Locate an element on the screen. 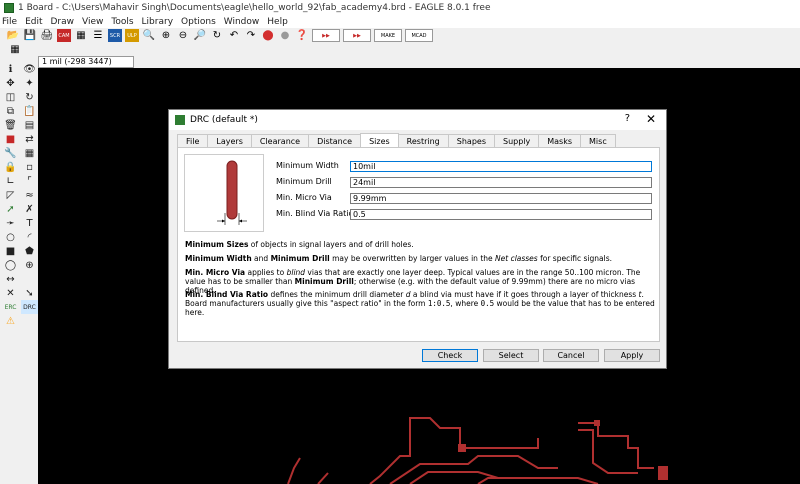 The height and width of the screenshot is (484, 800). miter-icon: ⌜ is located at coordinates (29, 181).